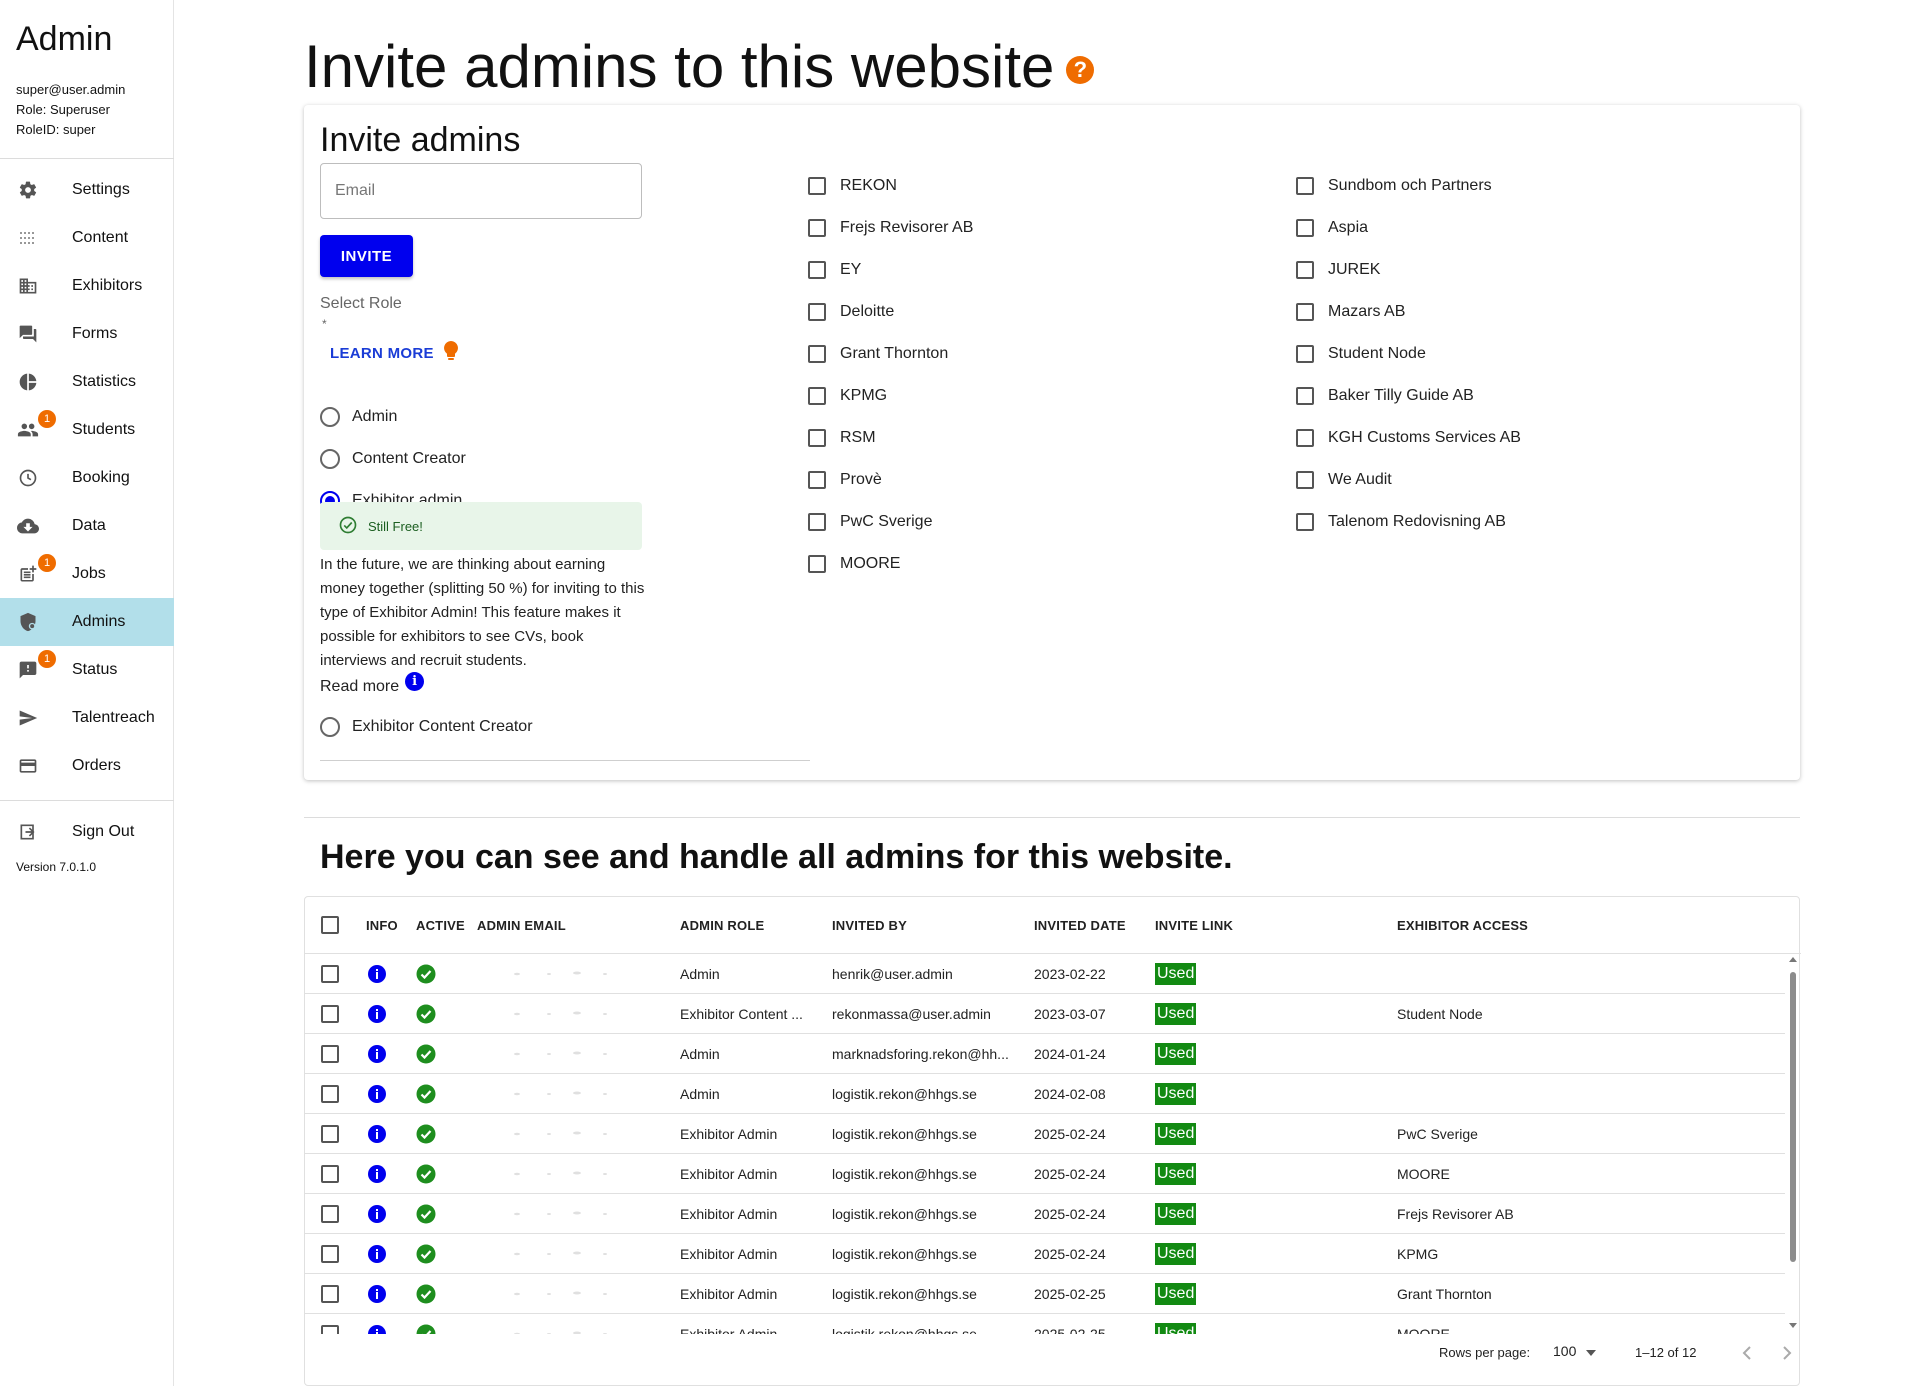 The height and width of the screenshot is (1386, 1920). Describe the element at coordinates (1408, 438) in the screenshot. I see `exhibitor-checkbox: KGH Customs Services AB` at that location.